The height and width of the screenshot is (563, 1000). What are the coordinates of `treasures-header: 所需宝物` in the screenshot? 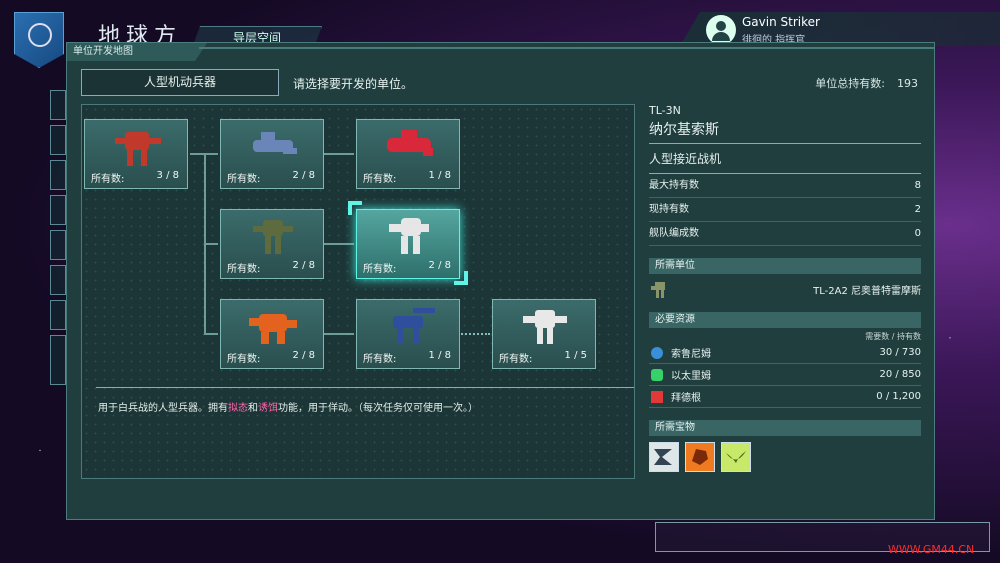 It's located at (785, 428).